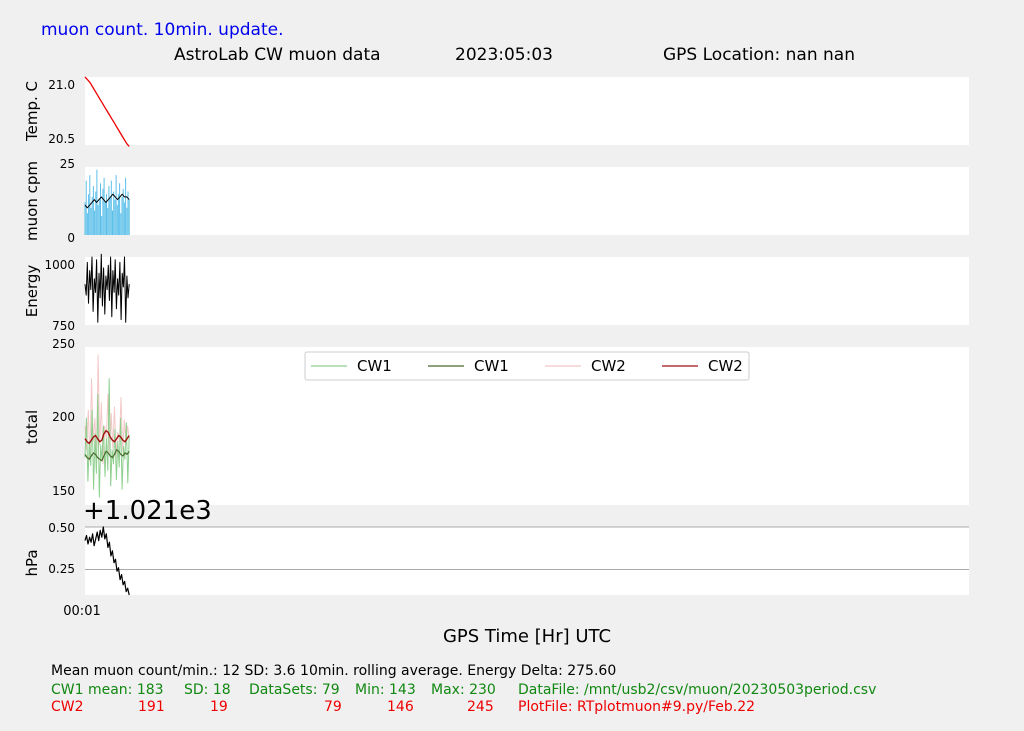 This screenshot has width=1024, height=731. Describe the element at coordinates (63, 491) in the screenshot. I see `panel-3-ytick-label: 150` at that location.